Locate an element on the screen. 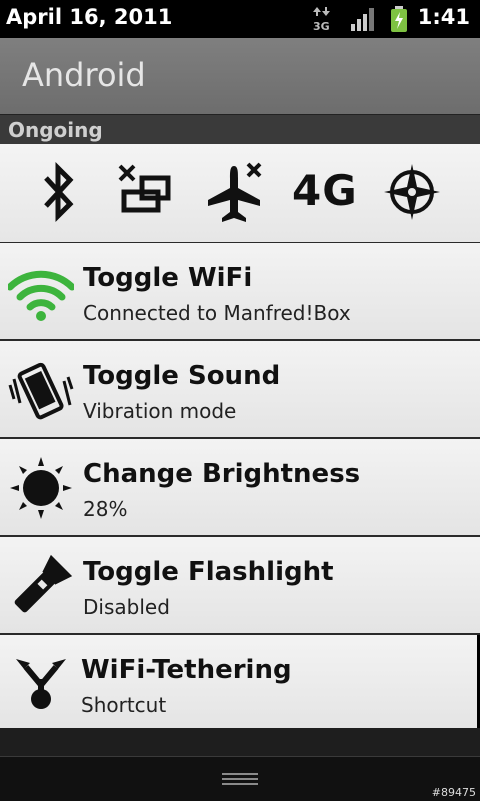  drawer-close-handle: #89475 is located at coordinates (240, 778).